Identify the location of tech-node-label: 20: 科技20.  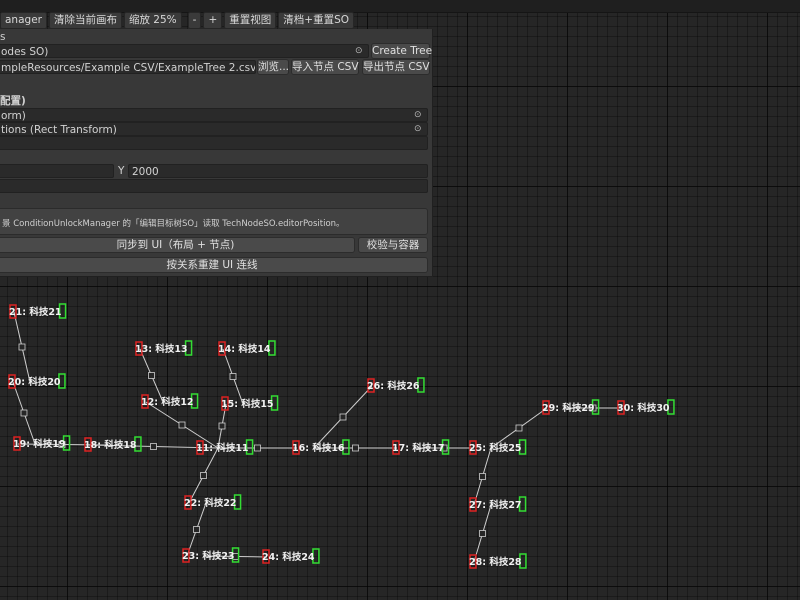
(34, 382).